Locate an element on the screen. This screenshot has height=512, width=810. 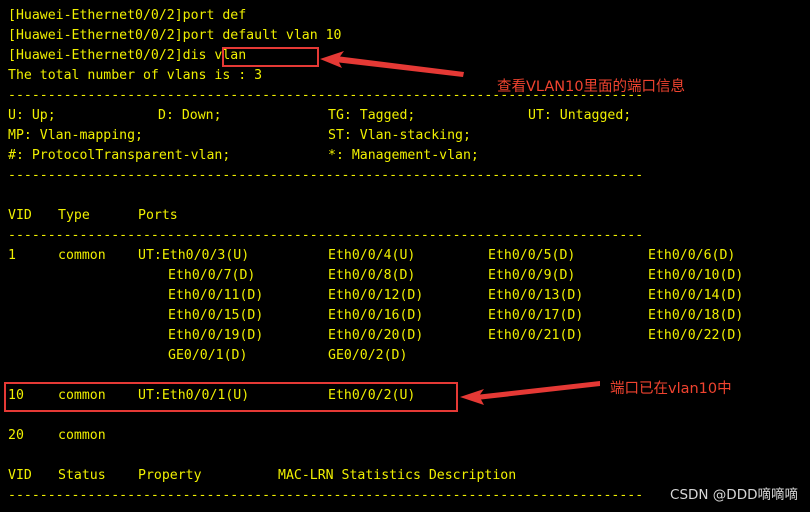
annotation-mid: 端口已在vlan10中 is located at coordinates (671, 389).